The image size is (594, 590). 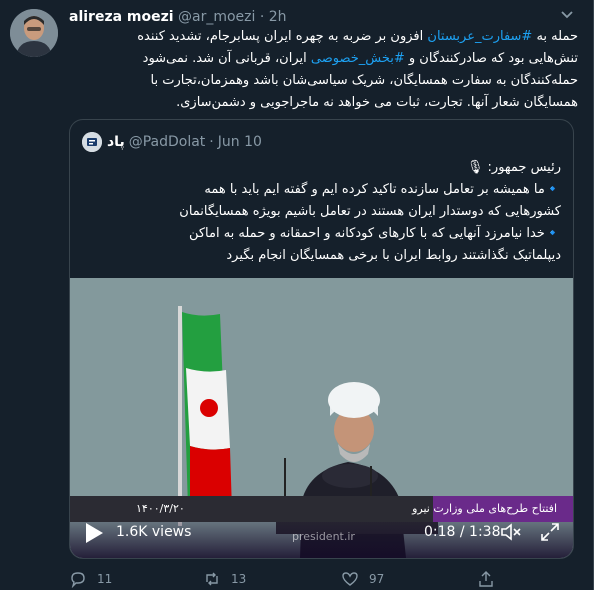 What do you see at coordinates (377, 579) in the screenshot?
I see `like-count: 97` at bounding box center [377, 579].